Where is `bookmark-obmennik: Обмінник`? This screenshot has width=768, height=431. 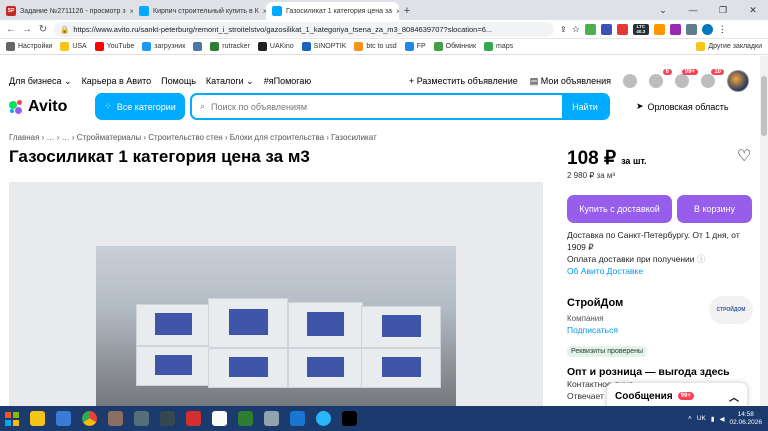 bookmark-obmennik: Обмінник is located at coordinates (454, 46).